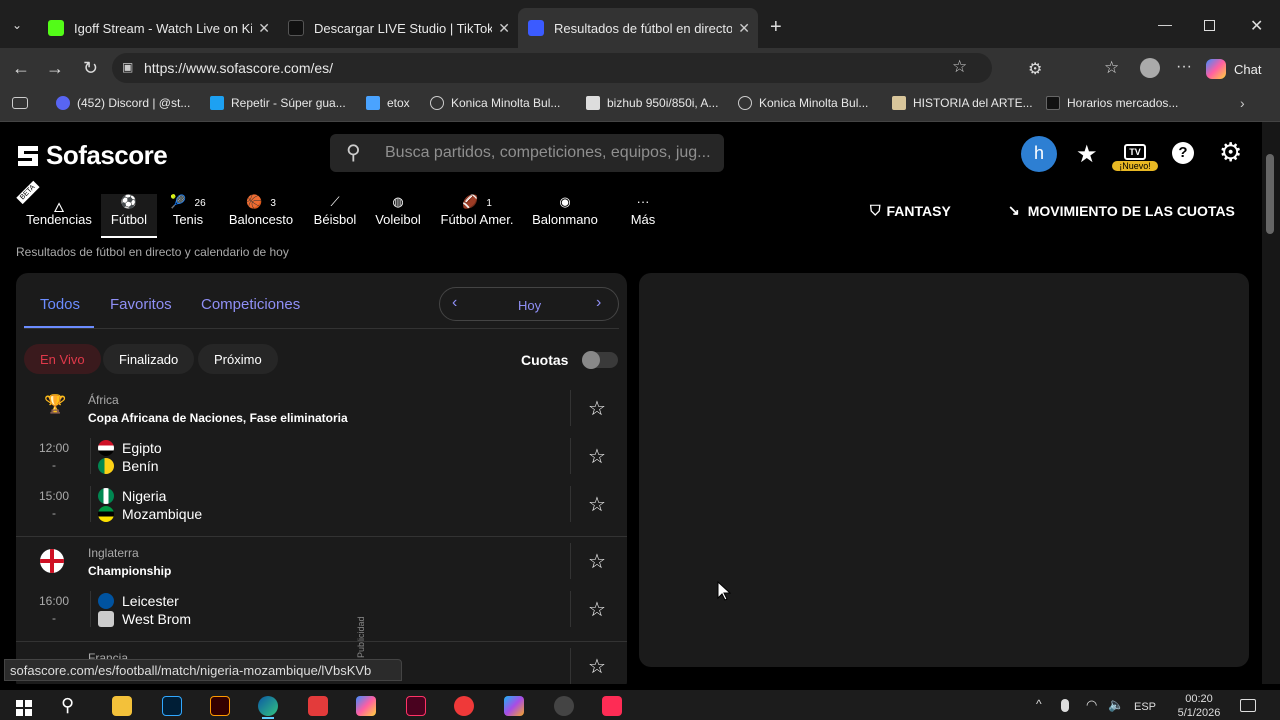  Describe the element at coordinates (335, 214) in the screenshot. I see `sport-beisbol: ⟋ Béisbol` at that location.